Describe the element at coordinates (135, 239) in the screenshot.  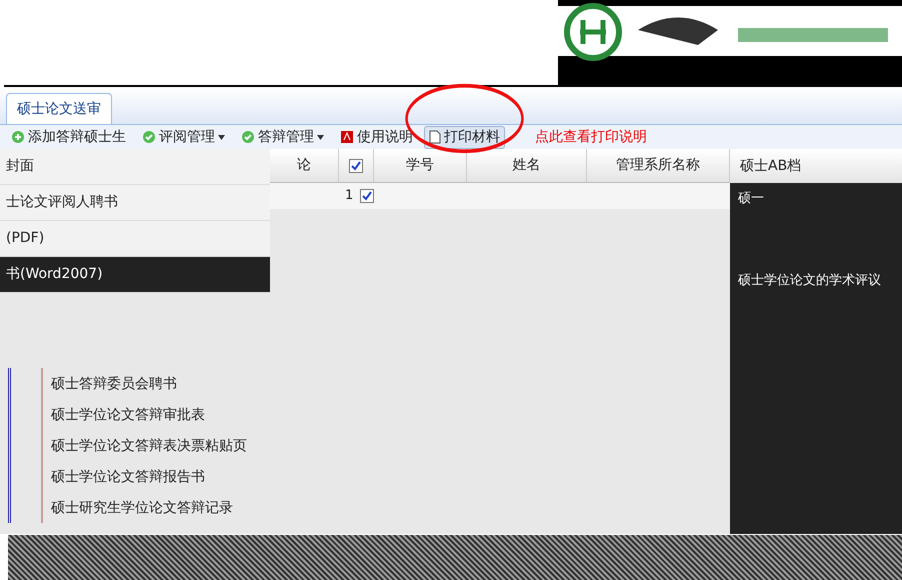
I see `panel-item: (PDF)` at that location.